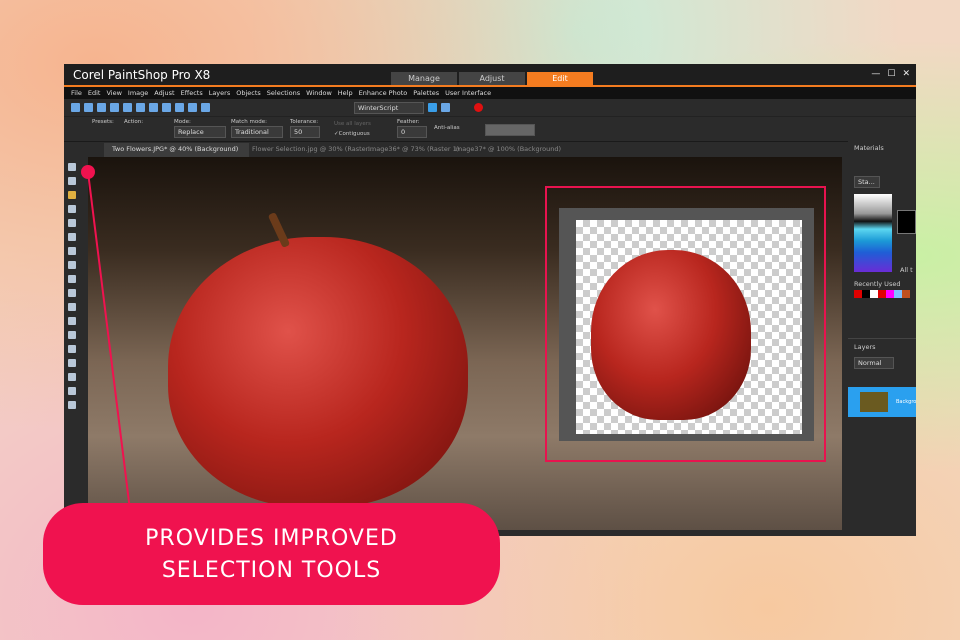 The height and width of the screenshot is (640, 960). Describe the element at coordinates (271, 538) in the screenshot. I see `callout-line-1: PROVIDES IMPROVED` at that location.